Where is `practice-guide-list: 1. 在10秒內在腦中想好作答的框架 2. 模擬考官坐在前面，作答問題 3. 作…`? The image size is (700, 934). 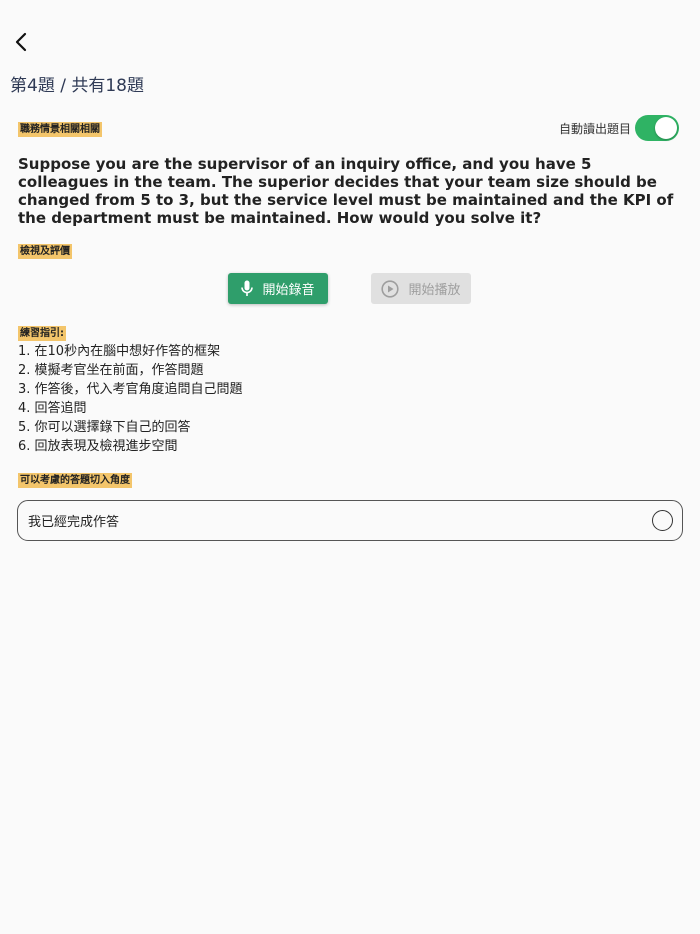
practice-guide-list: 1. 在10秒內在腦中想好作答的框架 2. 模擬考官坐在前面，作答問題 3. 作… is located at coordinates (130, 399).